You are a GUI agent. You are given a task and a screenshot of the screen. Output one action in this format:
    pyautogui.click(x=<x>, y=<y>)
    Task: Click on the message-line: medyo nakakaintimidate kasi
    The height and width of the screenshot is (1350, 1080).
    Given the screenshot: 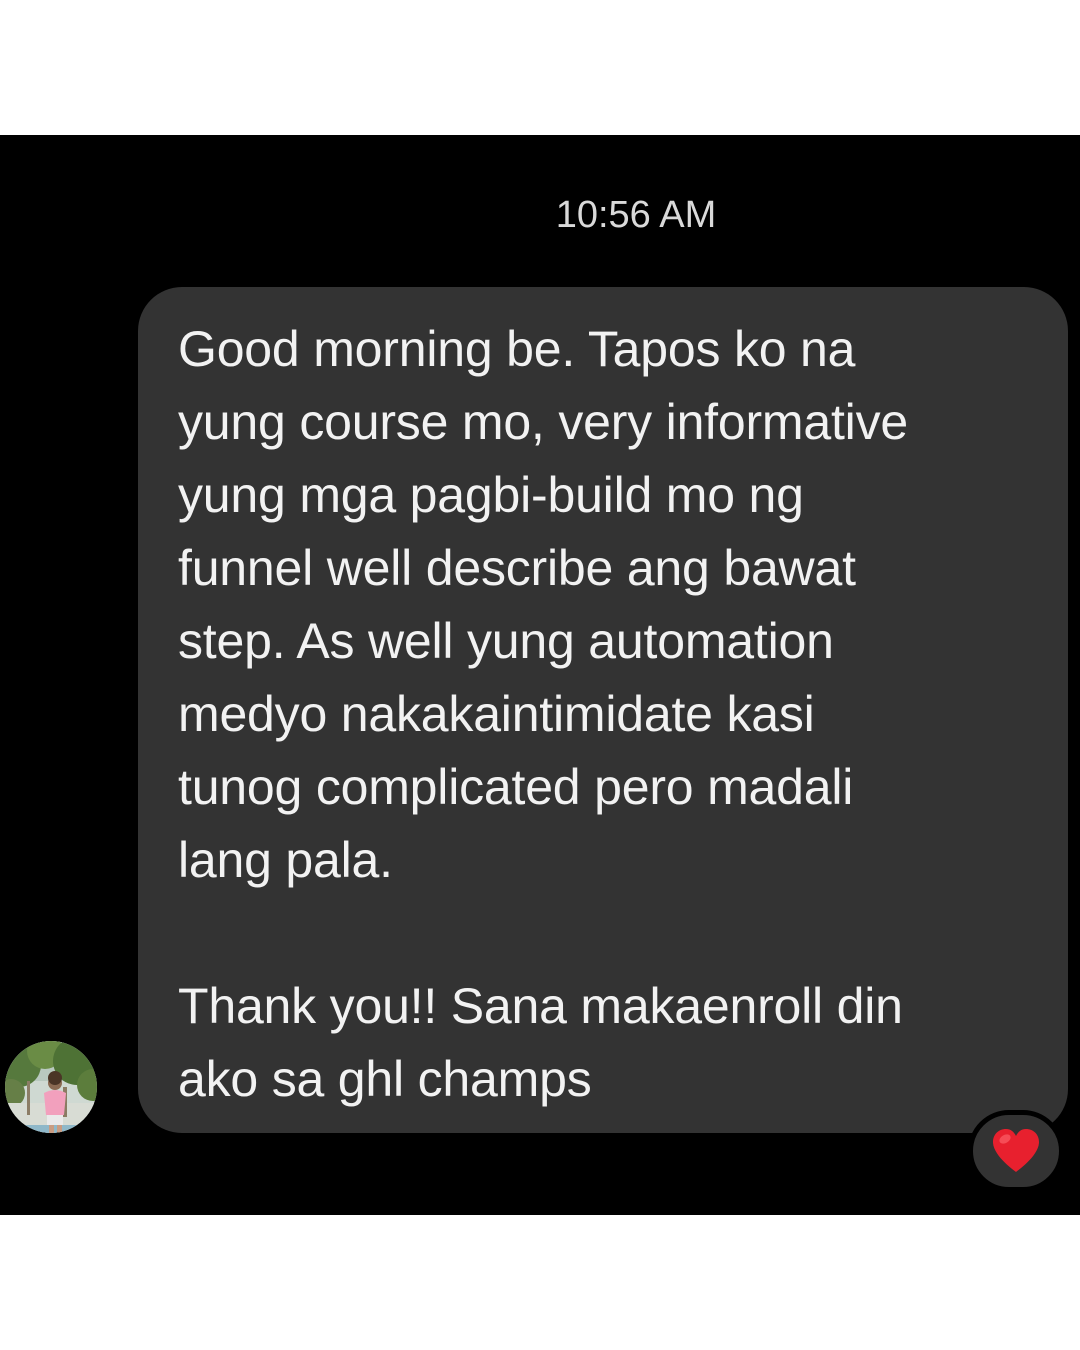 What is the action you would take?
    pyautogui.click(x=496, y=714)
    